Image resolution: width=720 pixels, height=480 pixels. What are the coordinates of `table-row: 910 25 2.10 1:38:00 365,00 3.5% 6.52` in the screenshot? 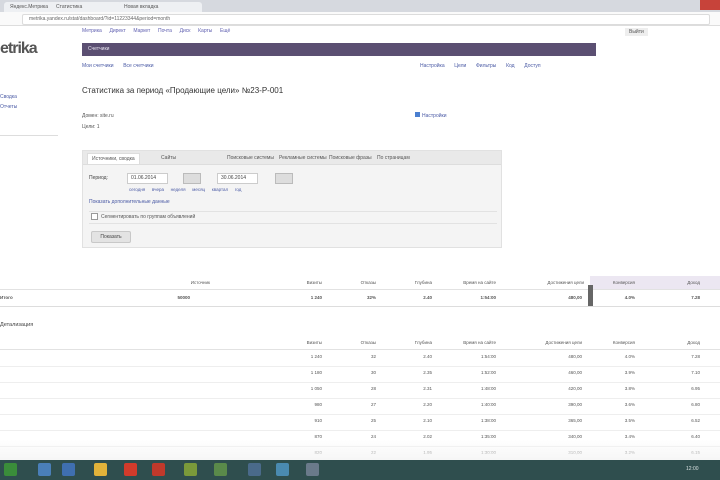 It's located at (360, 422).